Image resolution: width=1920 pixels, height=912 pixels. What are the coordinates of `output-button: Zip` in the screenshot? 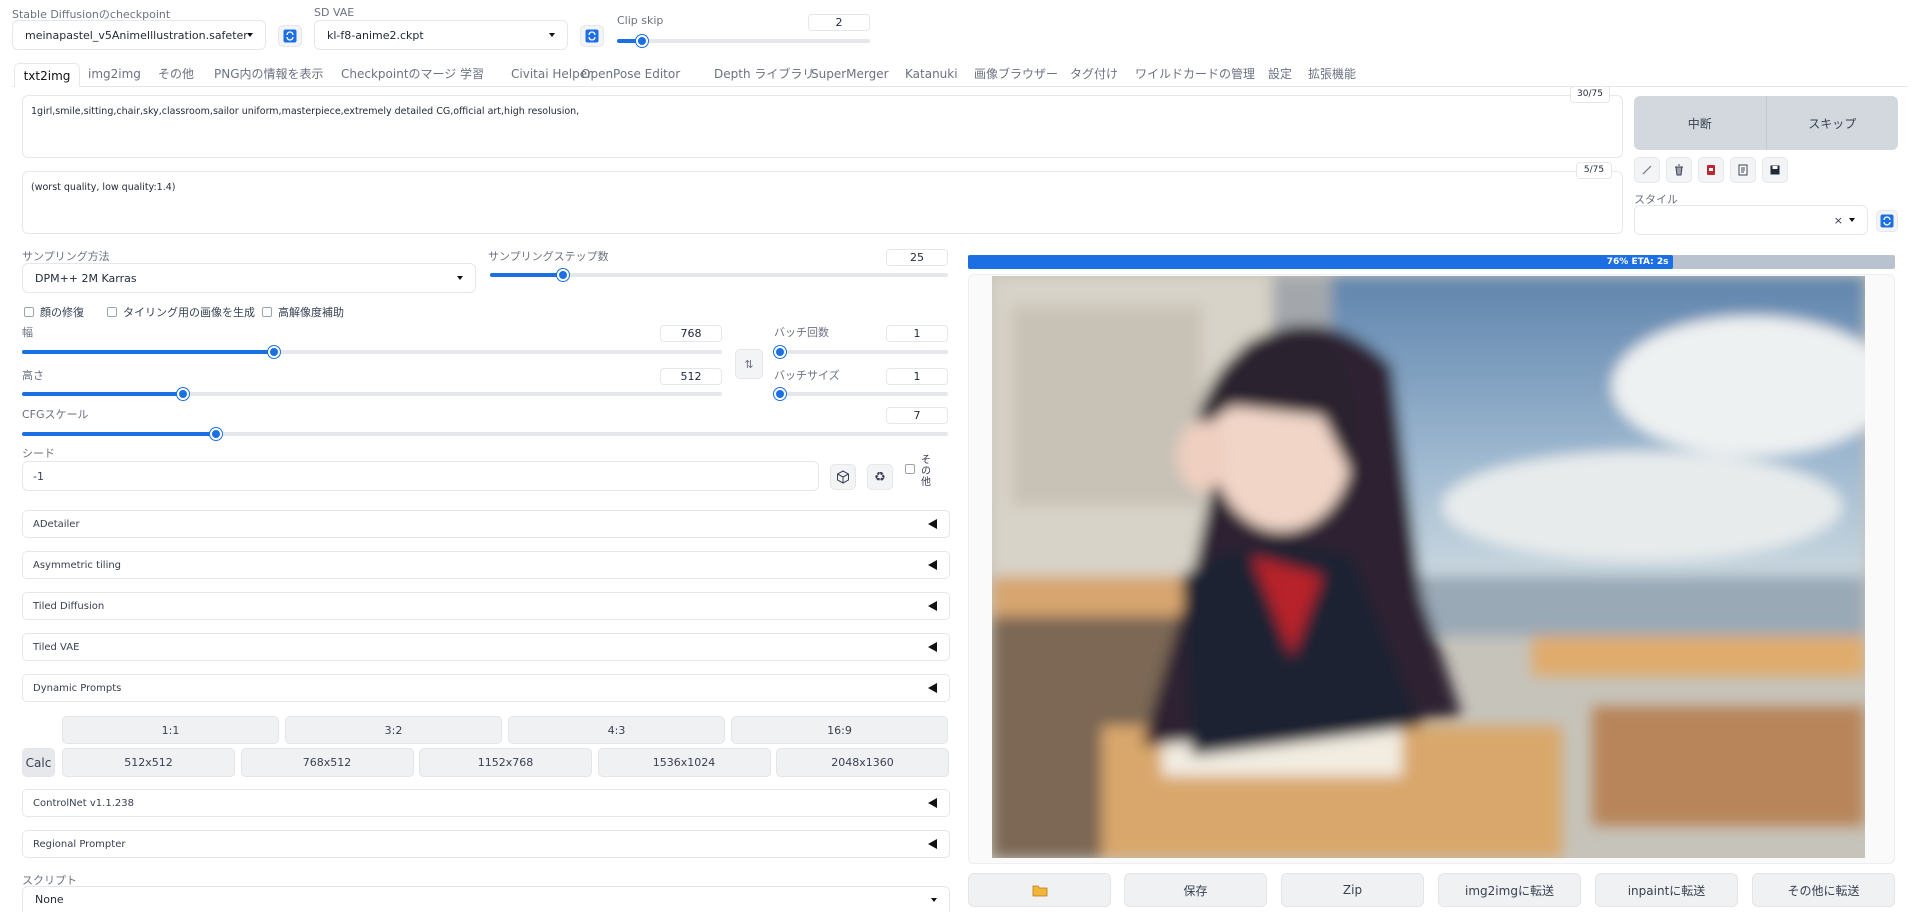 It's located at (1352, 890).